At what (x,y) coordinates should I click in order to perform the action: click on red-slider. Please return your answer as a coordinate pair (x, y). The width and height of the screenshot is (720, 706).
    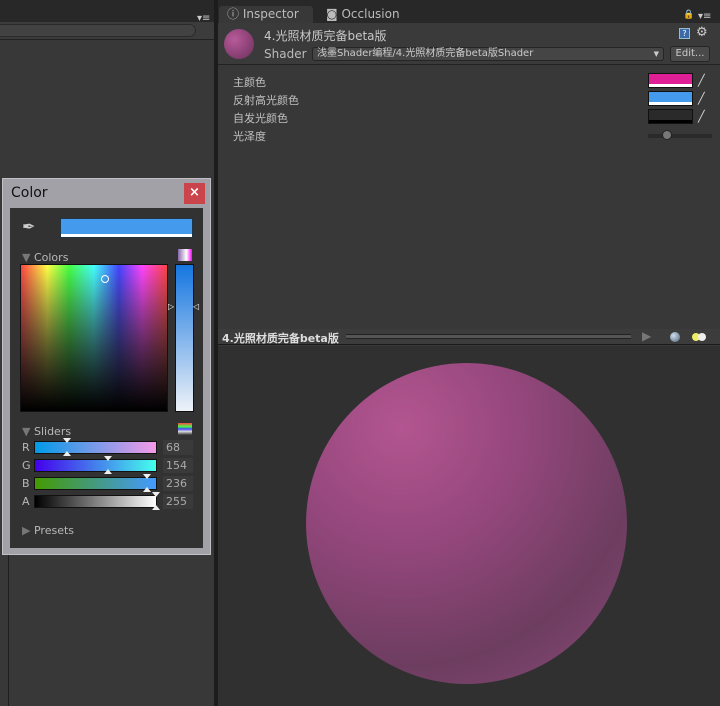
    Looking at the image, I should click on (95, 447).